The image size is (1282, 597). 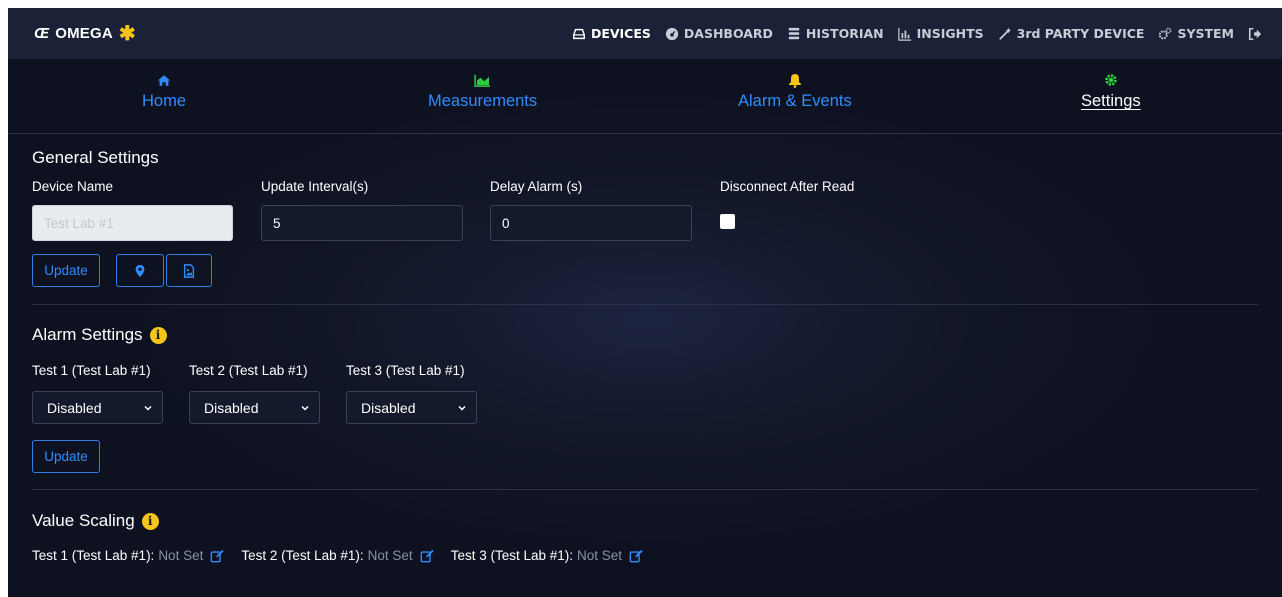 I want to click on alarm-channel-3-value: Disabled, so click(x=388, y=407).